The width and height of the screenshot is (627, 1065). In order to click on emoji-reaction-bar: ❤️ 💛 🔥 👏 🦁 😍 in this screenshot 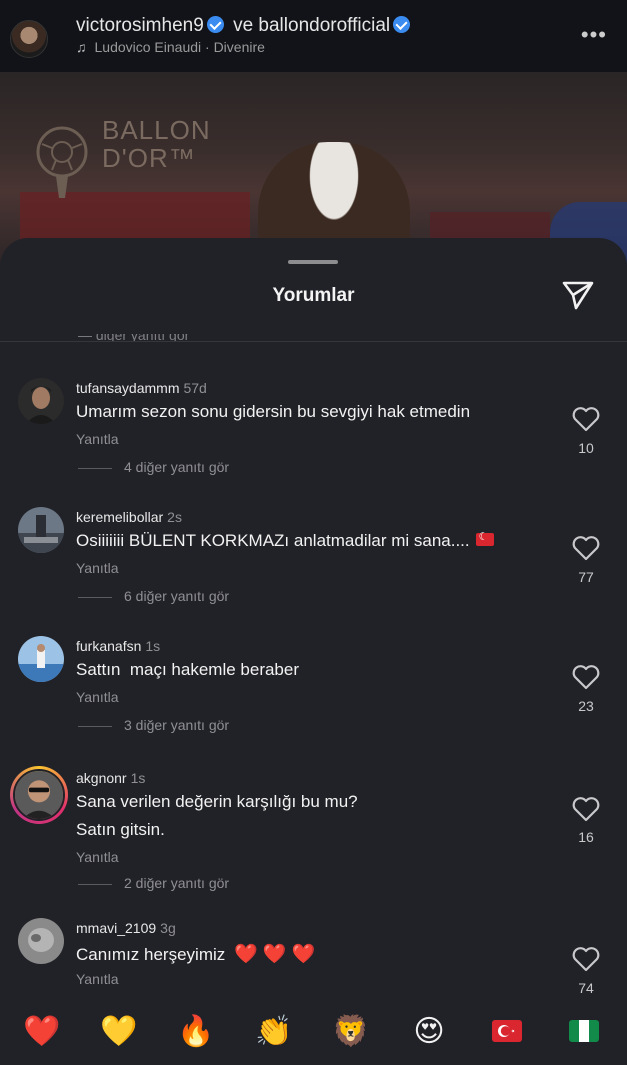, I will do `click(313, 1032)`.